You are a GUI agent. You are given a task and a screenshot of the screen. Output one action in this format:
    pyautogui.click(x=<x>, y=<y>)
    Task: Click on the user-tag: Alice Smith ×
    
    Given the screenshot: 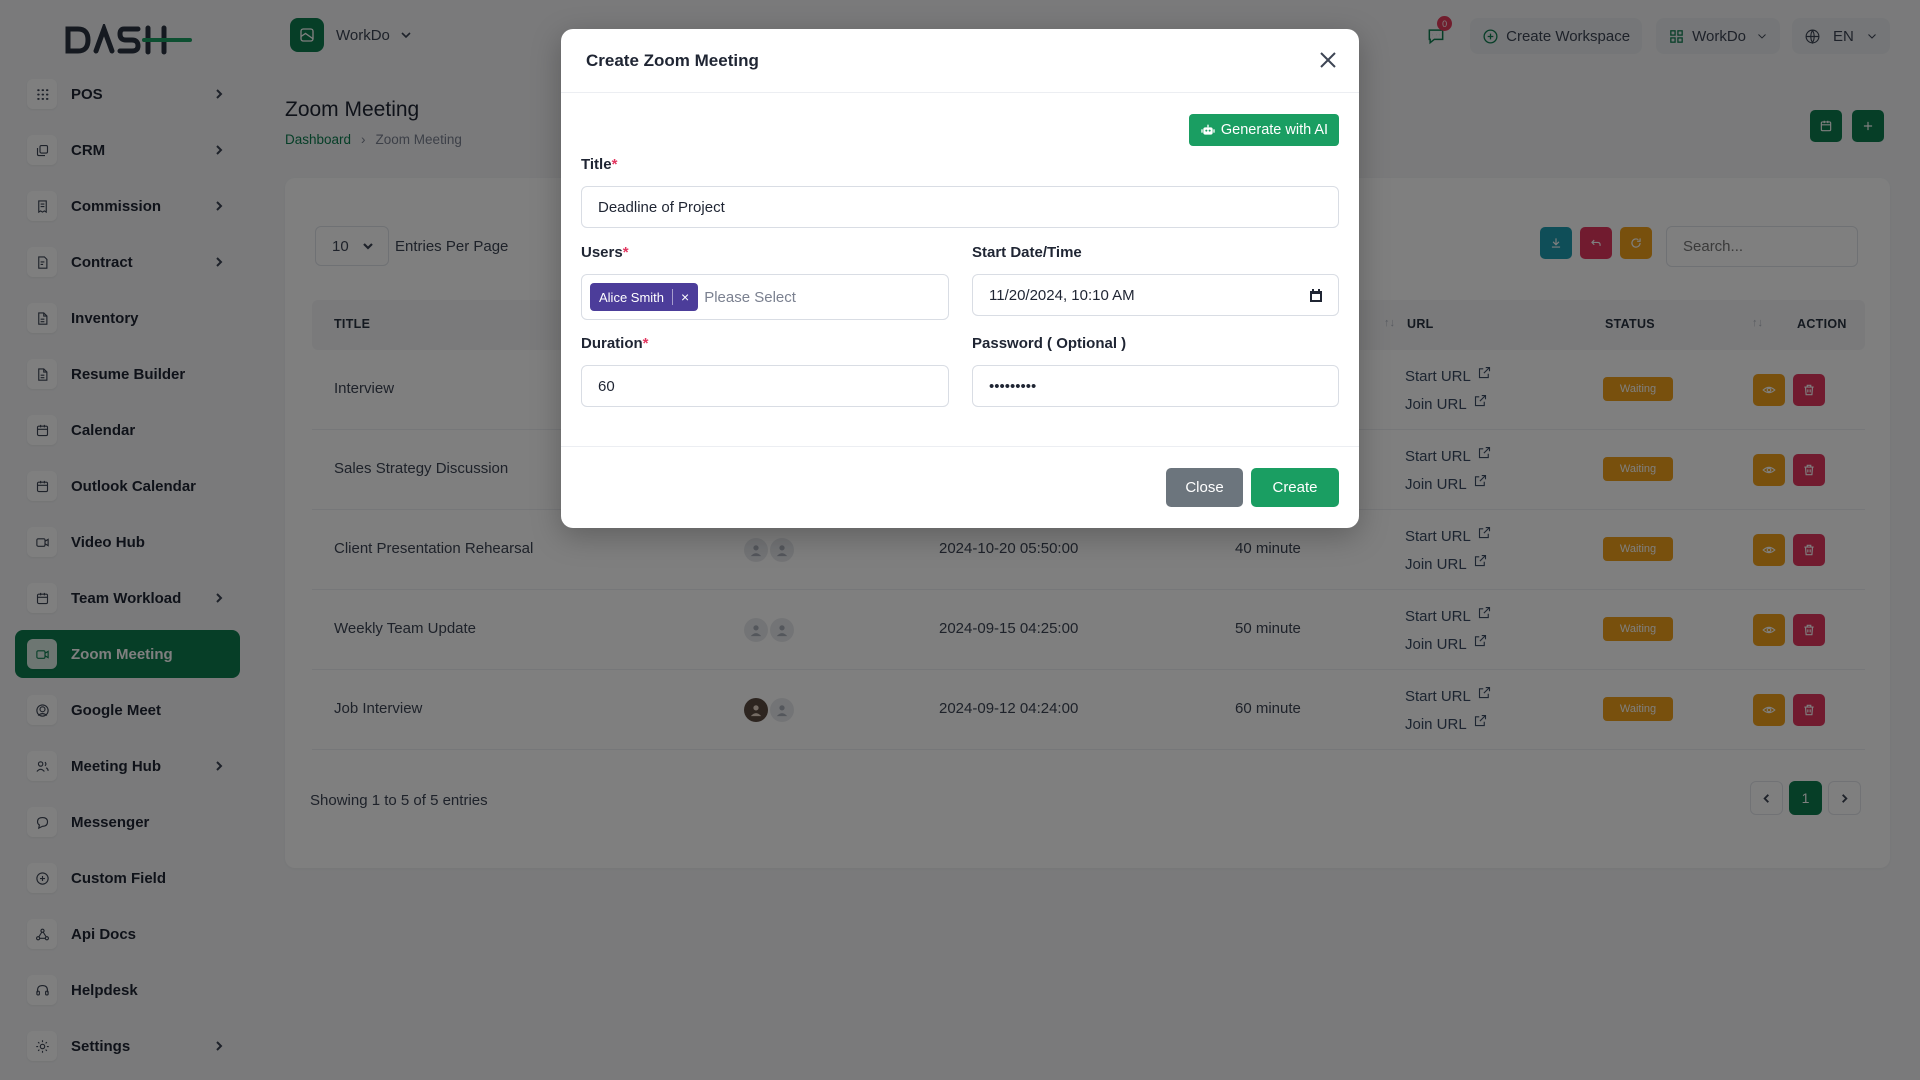 What is the action you would take?
    pyautogui.click(x=644, y=297)
    